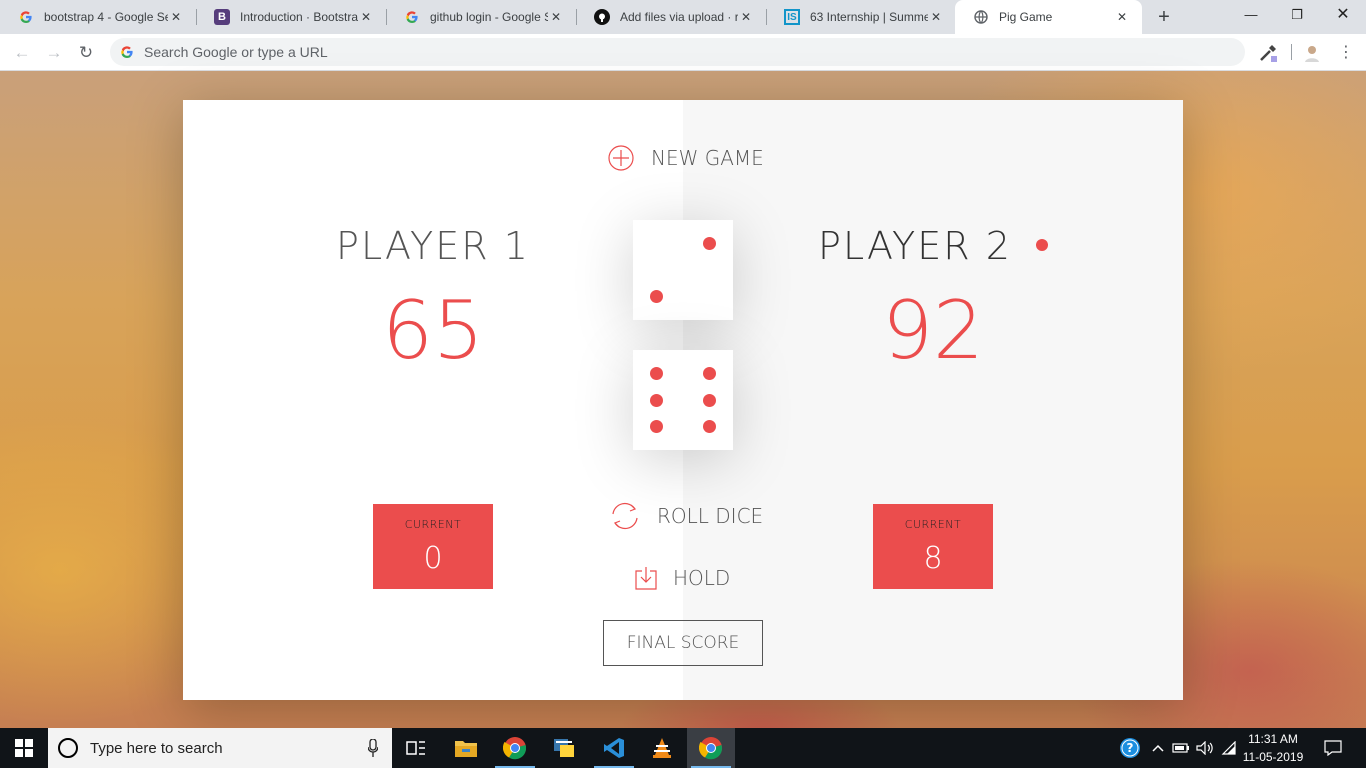 This screenshot has width=1366, height=768. Describe the element at coordinates (981, 17) in the screenshot. I see `globe-icon` at that location.